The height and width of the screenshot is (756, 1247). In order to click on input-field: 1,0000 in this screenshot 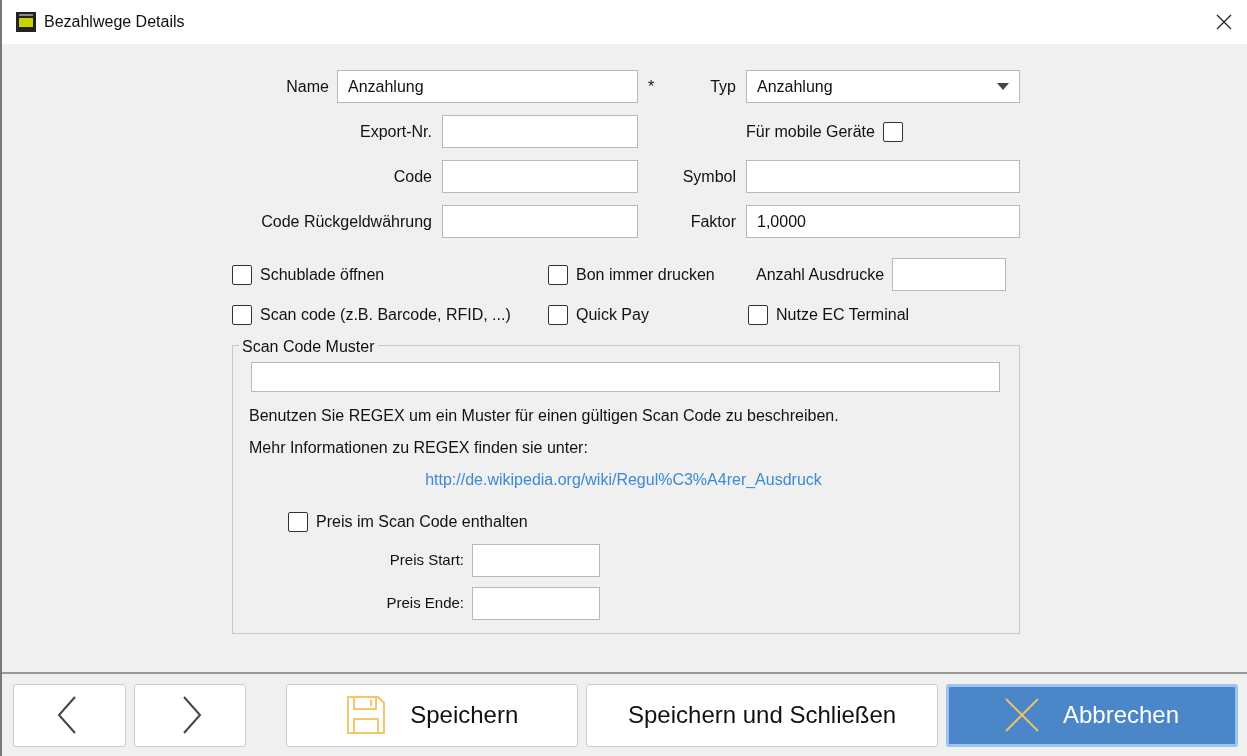, I will do `click(883, 221)`.